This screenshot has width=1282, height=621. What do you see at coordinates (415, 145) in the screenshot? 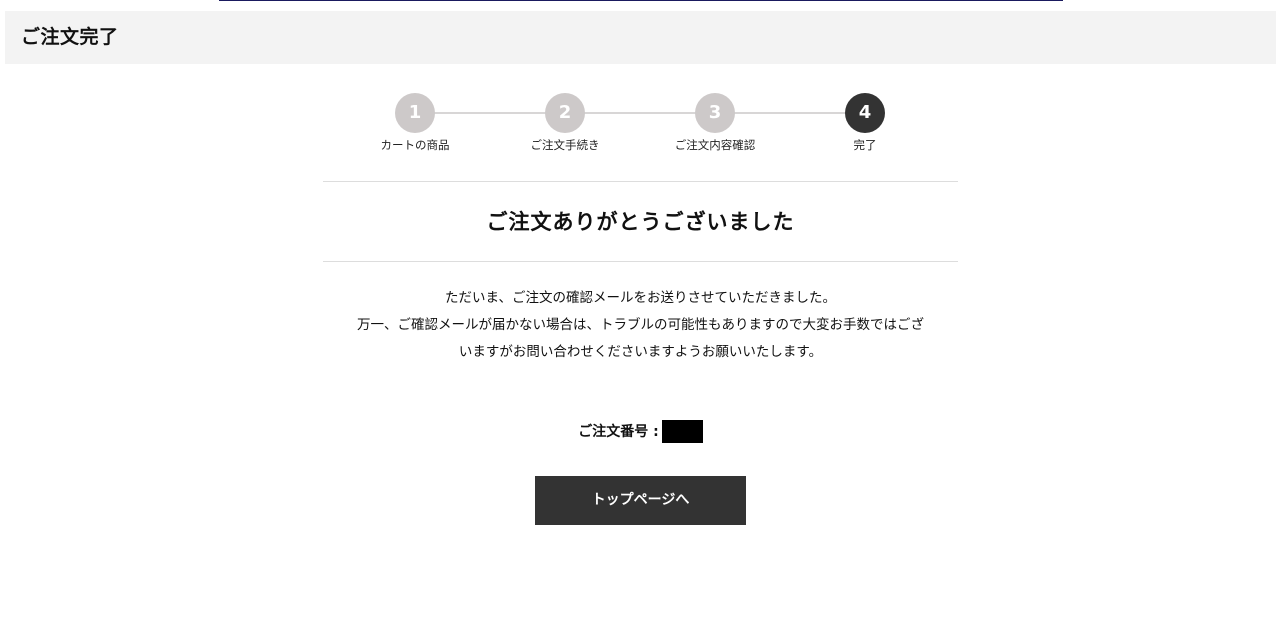
I see `step-label: カートの商品` at bounding box center [415, 145].